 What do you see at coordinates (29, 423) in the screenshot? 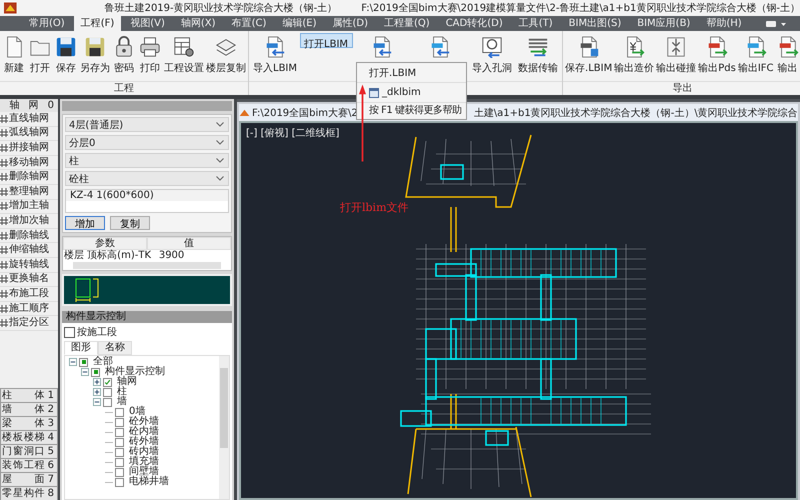
I see `category-button: 梁 体 3` at bounding box center [29, 423].